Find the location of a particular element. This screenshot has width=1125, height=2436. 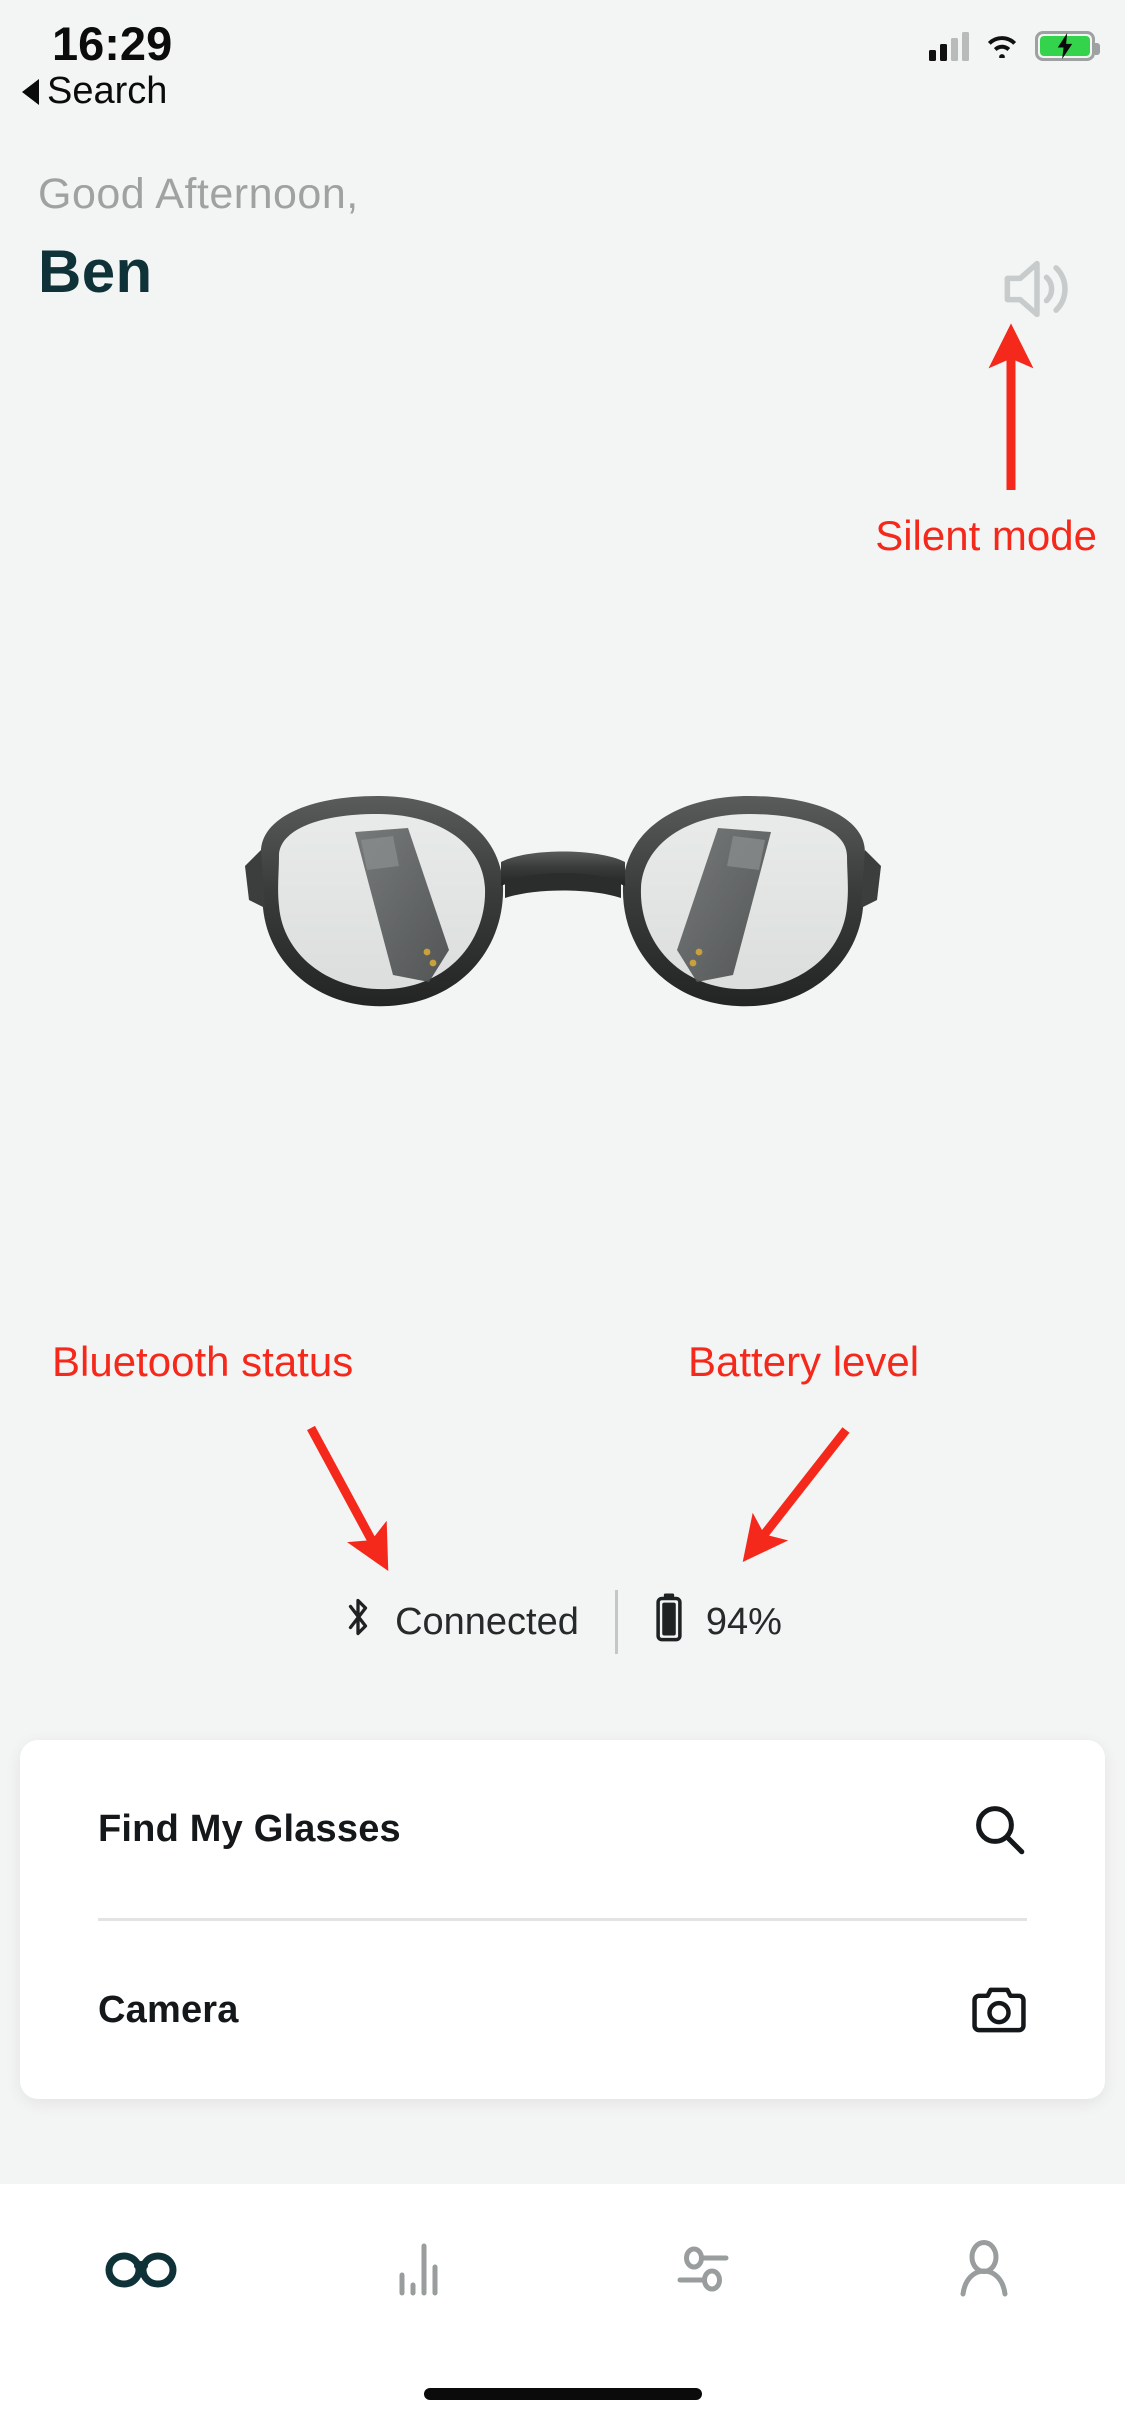

bluetooth-icon is located at coordinates (358, 1622).